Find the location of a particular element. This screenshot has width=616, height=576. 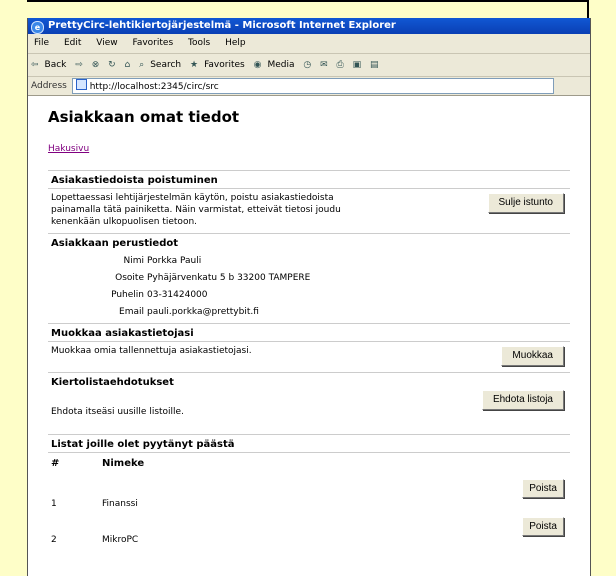

suggest-text: Ehdota itseäsi uusille listoille. is located at coordinates (117, 412).